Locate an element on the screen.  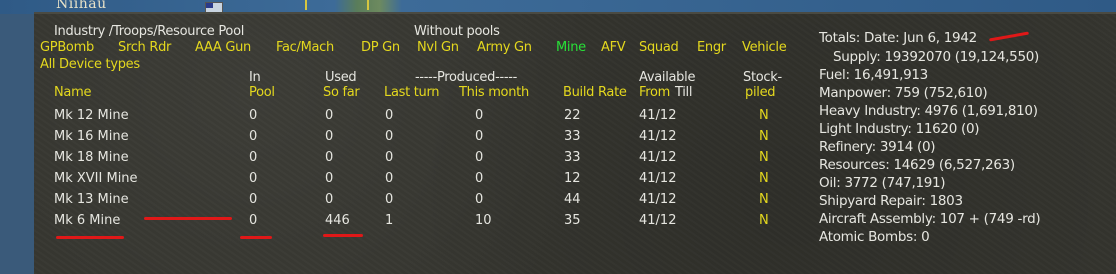
totals-aircraft-assembly: Aircraft Assembly: 107 + (749 -rd) is located at coordinates (930, 219).